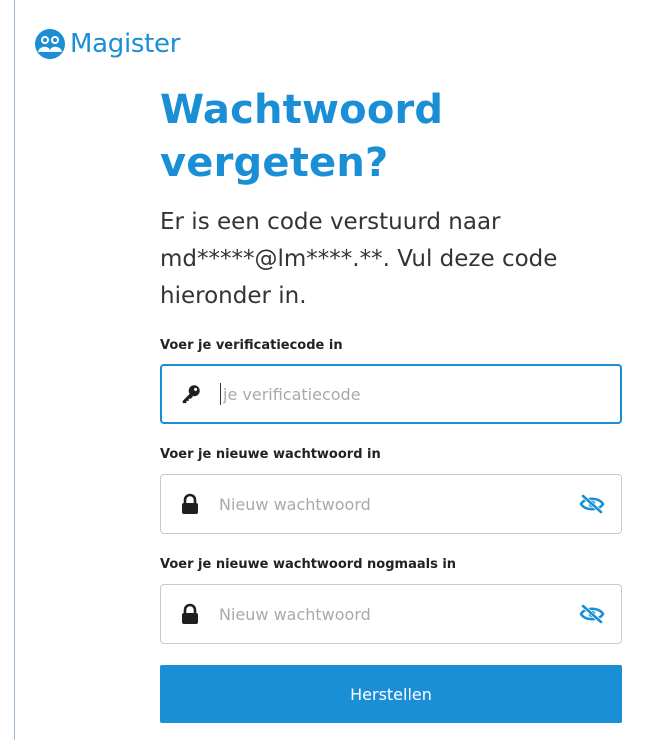 The width and height of the screenshot is (655, 740). What do you see at coordinates (391, 694) in the screenshot?
I see `reset-button: Herstellen` at bounding box center [391, 694].